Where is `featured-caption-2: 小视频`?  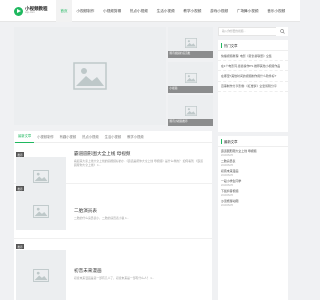 featured-caption-2: 小视频 is located at coordinates (190, 89).